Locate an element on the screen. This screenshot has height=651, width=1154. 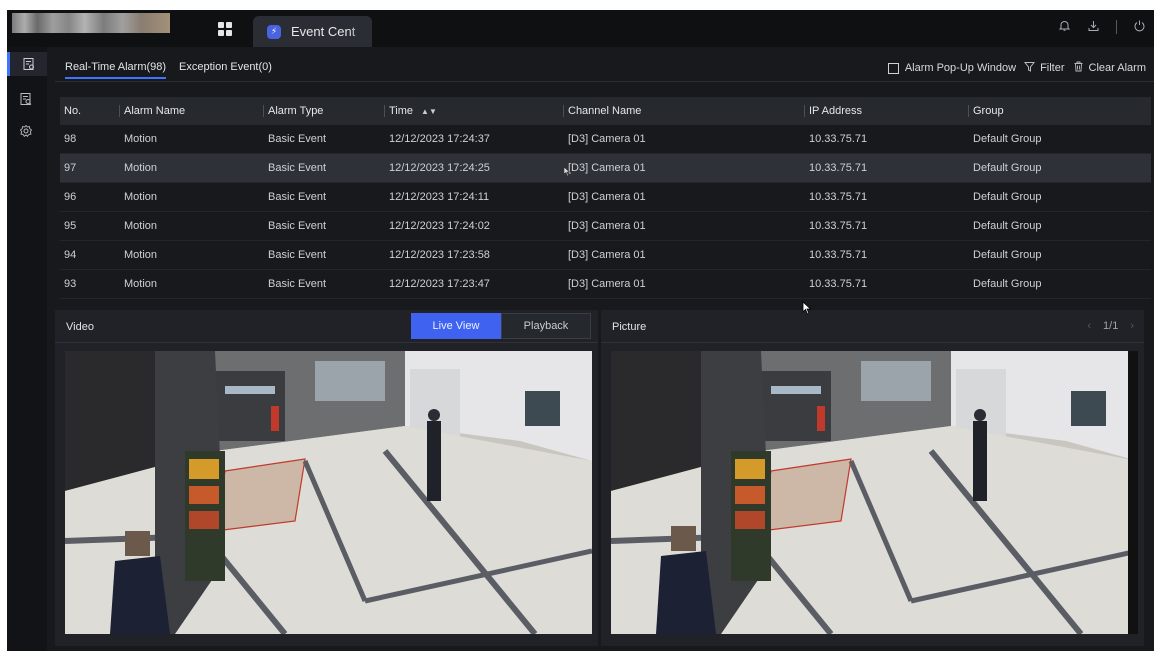
view-mode-toggle: Live View Playback is located at coordinates (501, 326).